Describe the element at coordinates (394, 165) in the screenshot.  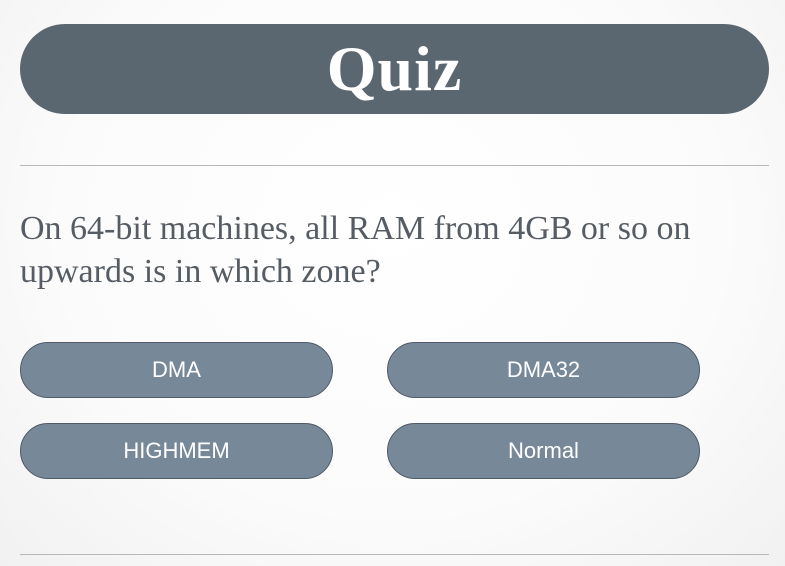
I see `top-divider` at that location.